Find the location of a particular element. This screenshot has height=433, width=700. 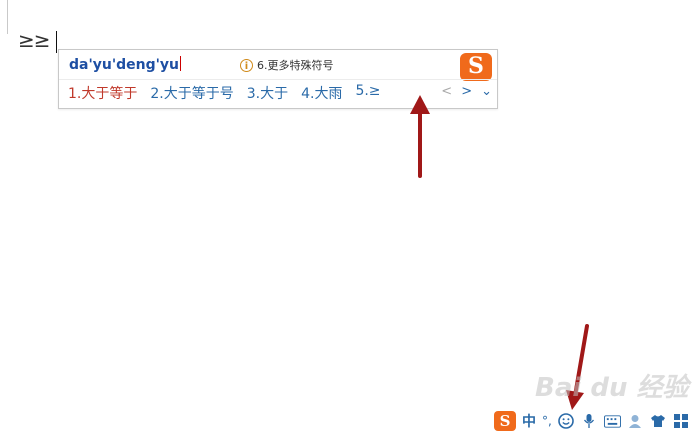

special-symbols-hint: i 6.更多特殊符号 is located at coordinates (287, 65).